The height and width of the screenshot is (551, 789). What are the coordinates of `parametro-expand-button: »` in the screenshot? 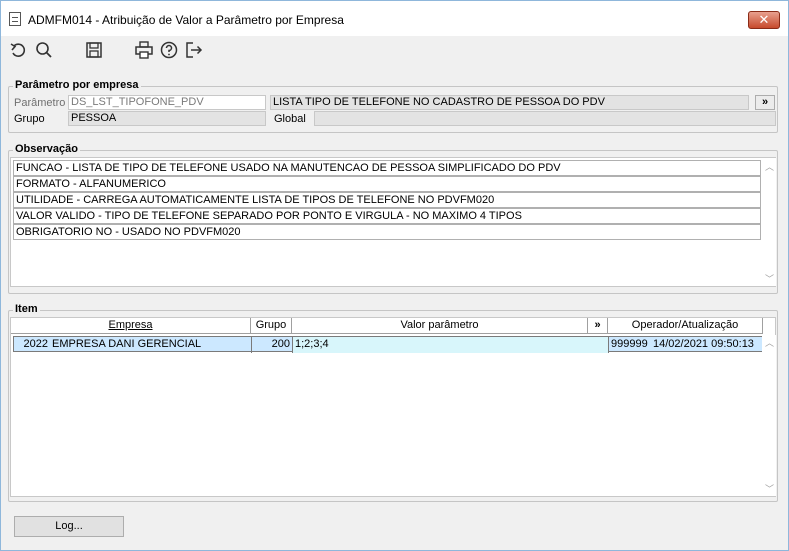 It's located at (765, 102).